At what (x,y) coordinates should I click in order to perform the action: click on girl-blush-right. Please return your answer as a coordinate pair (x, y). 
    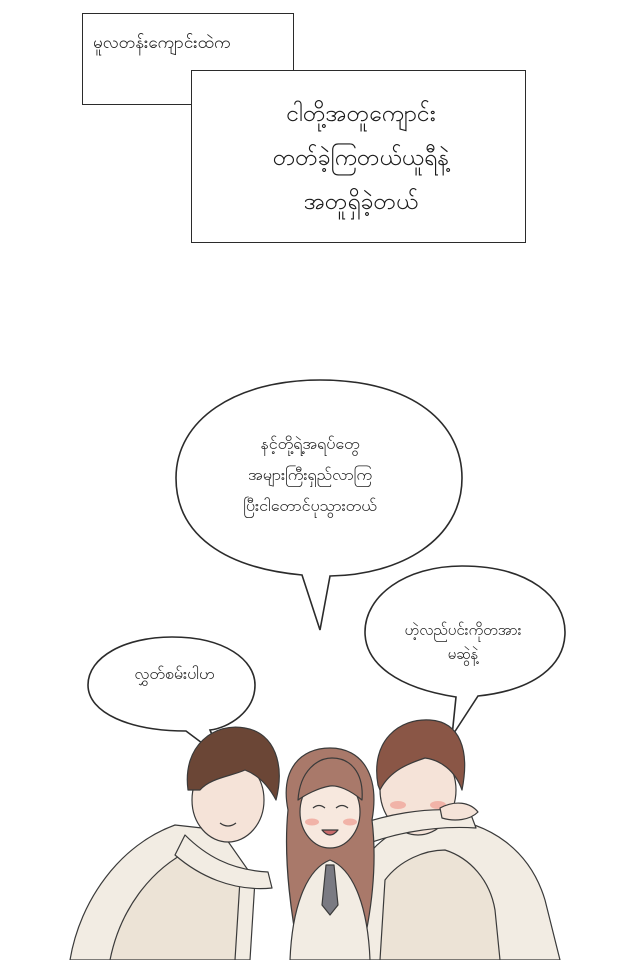
    Looking at the image, I should click on (350, 822).